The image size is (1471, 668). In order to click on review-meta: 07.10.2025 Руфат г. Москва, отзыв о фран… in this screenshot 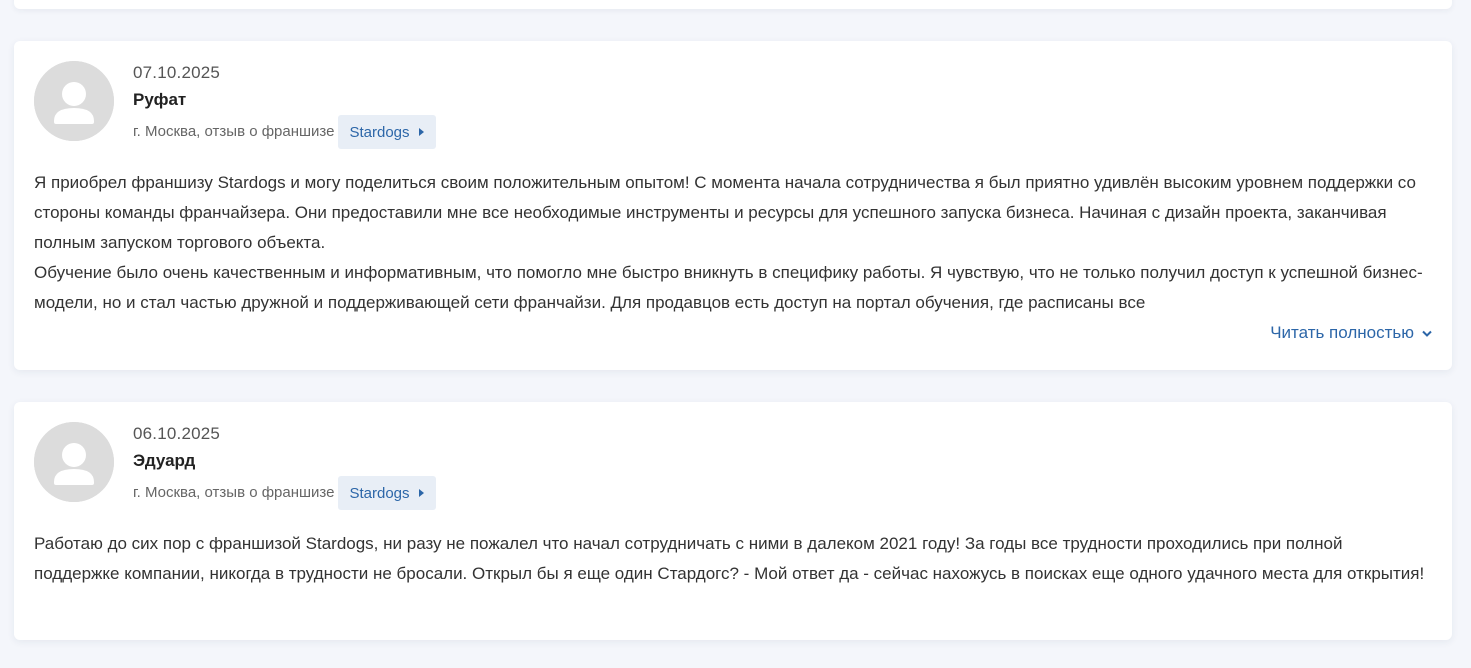, I will do `click(284, 106)`.